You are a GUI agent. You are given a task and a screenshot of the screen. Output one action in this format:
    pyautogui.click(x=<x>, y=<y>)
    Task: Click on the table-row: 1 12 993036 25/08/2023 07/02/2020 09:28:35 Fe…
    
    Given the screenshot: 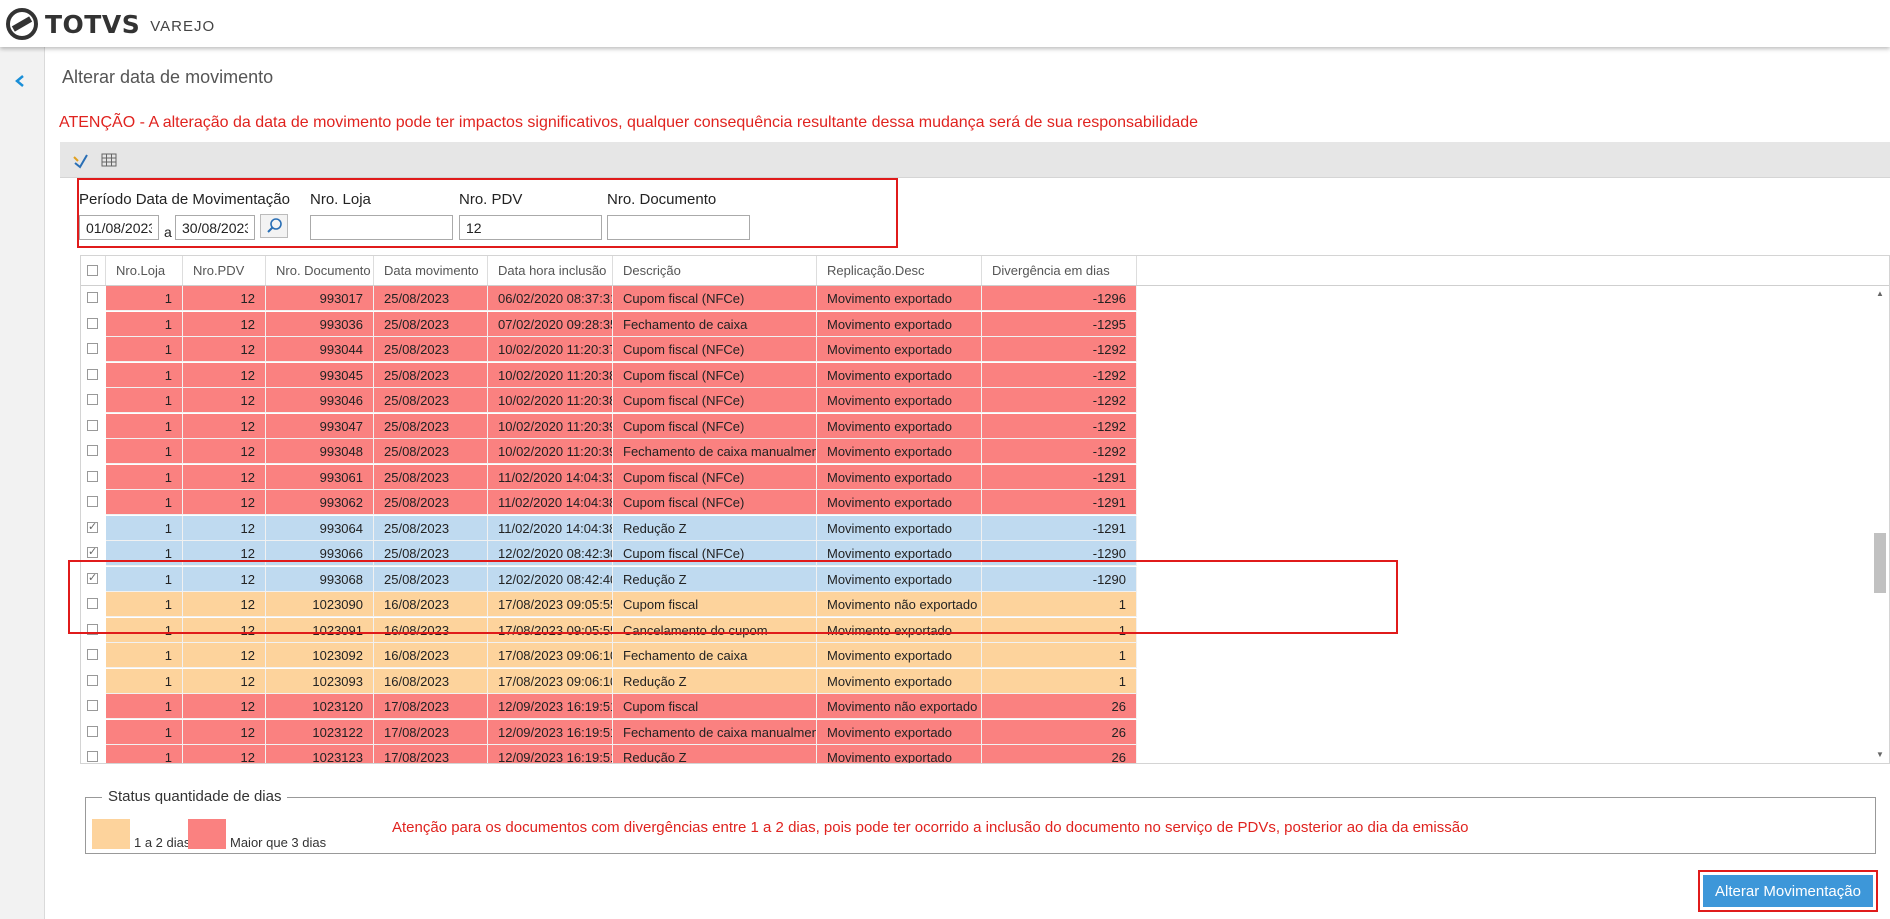 What is the action you would take?
    pyautogui.click(x=976, y=324)
    